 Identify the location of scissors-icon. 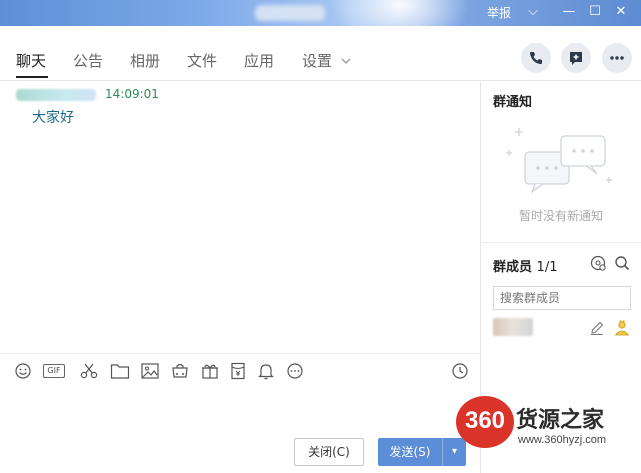
(89, 371).